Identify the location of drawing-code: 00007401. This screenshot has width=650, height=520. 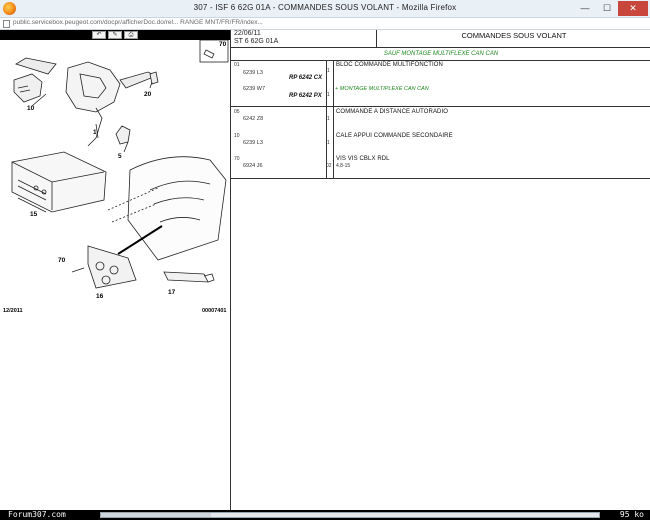
(214, 311).